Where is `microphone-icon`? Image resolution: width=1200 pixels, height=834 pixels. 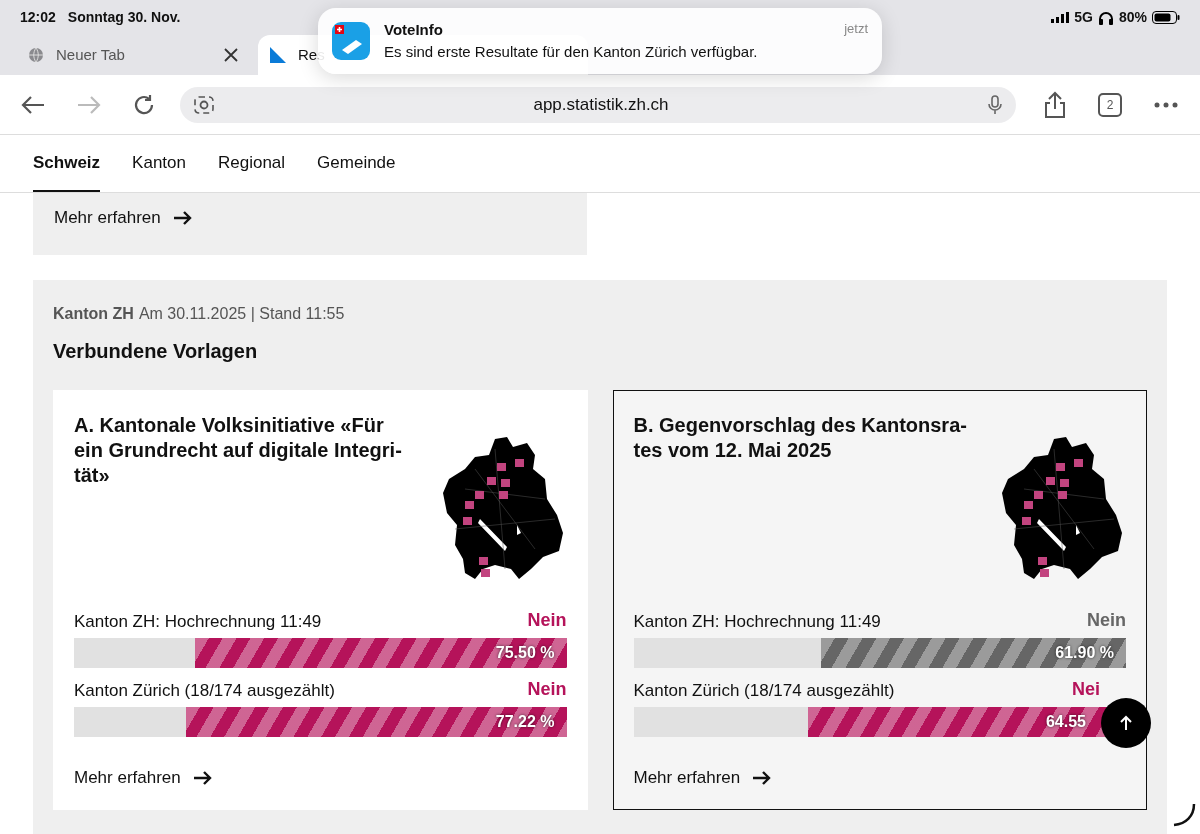
microphone-icon is located at coordinates (995, 104).